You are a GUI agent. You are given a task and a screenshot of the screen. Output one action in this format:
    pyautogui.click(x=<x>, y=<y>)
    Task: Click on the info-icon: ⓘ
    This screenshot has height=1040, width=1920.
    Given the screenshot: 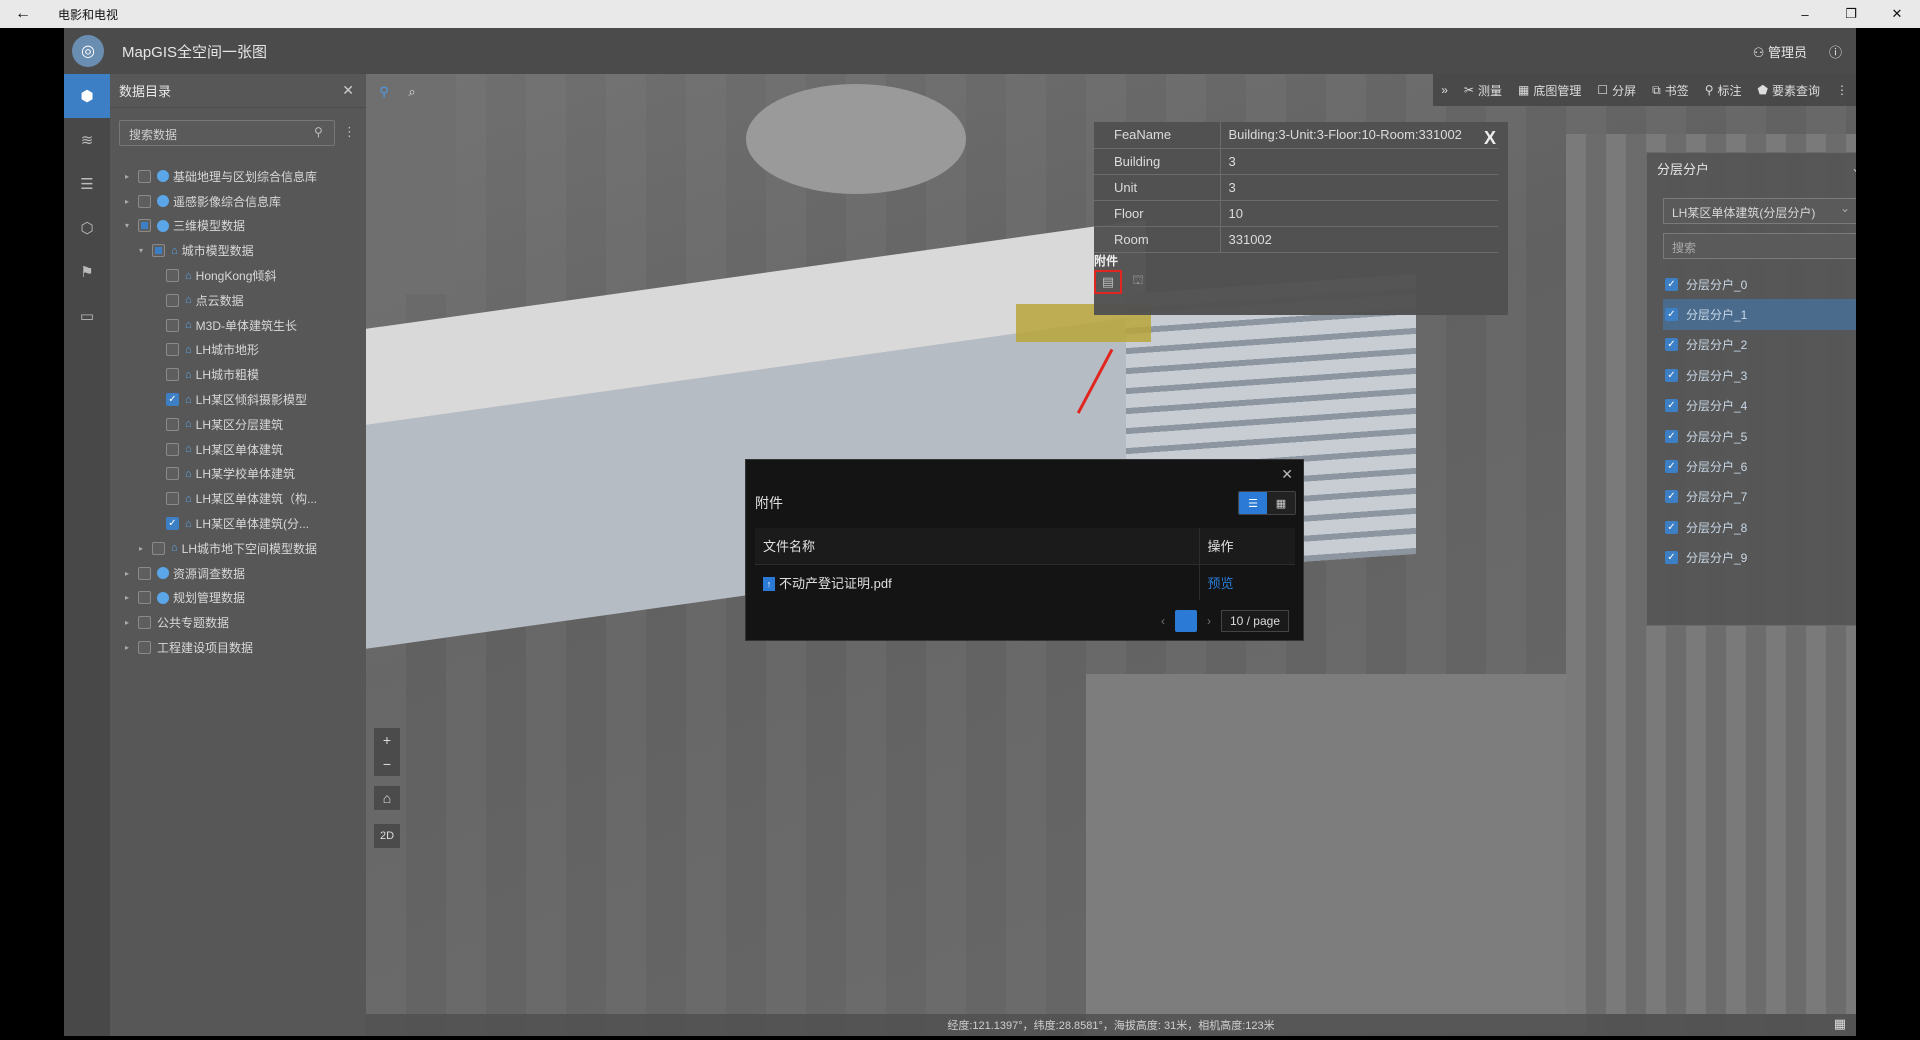 What is the action you would take?
    pyautogui.click(x=1835, y=51)
    